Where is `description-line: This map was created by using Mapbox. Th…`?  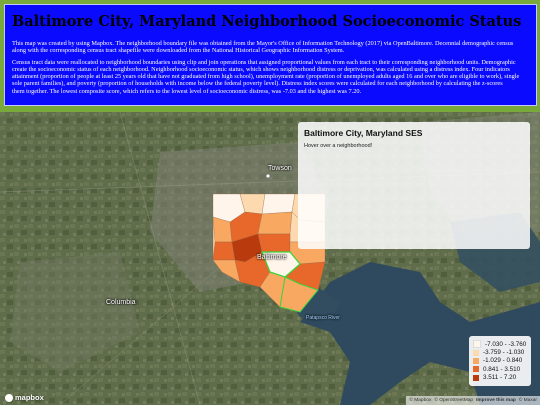
description-line: This map was created by using Mapbox. Th… is located at coordinates (263, 43).